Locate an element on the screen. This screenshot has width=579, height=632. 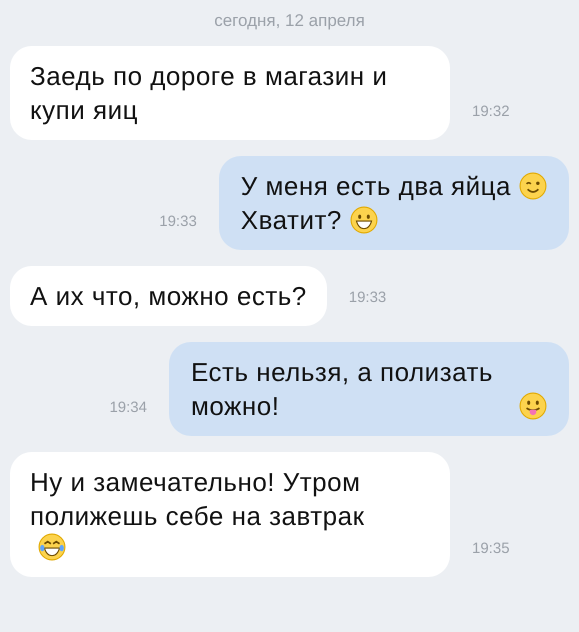
tears-of-joy-smiley-icon is located at coordinates (52, 546).